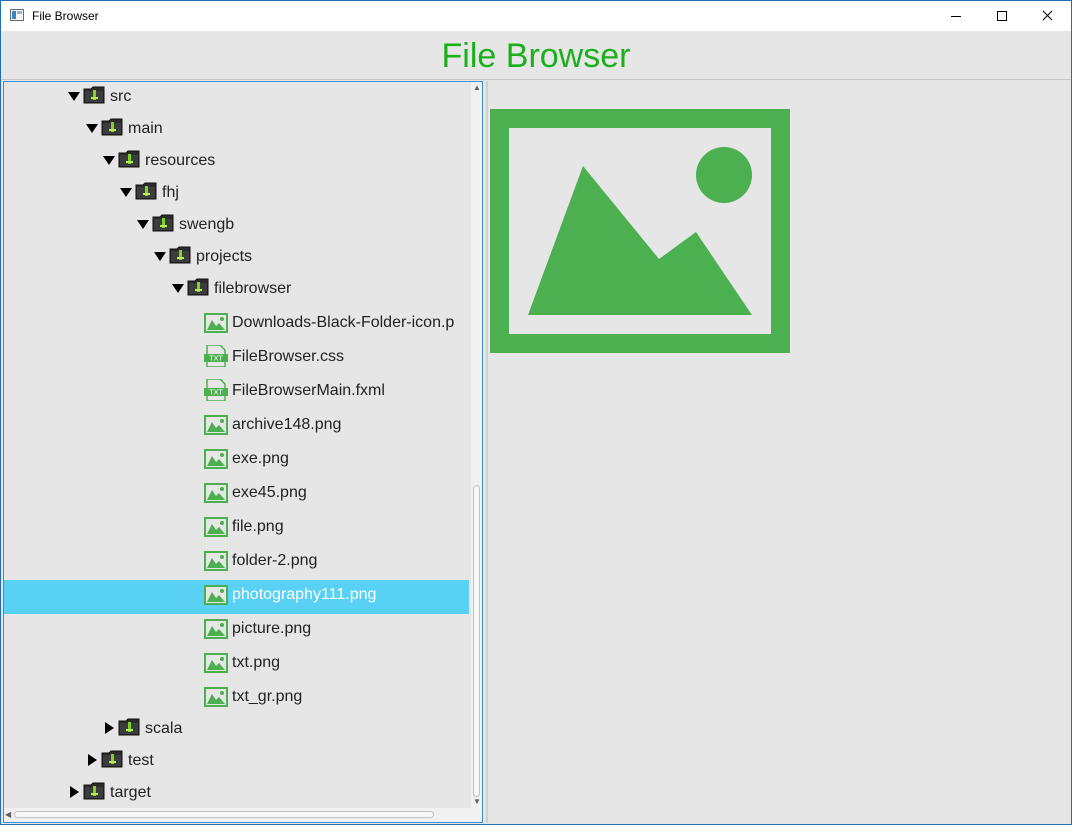  I want to click on tree-item-label: exe.png, so click(260, 458).